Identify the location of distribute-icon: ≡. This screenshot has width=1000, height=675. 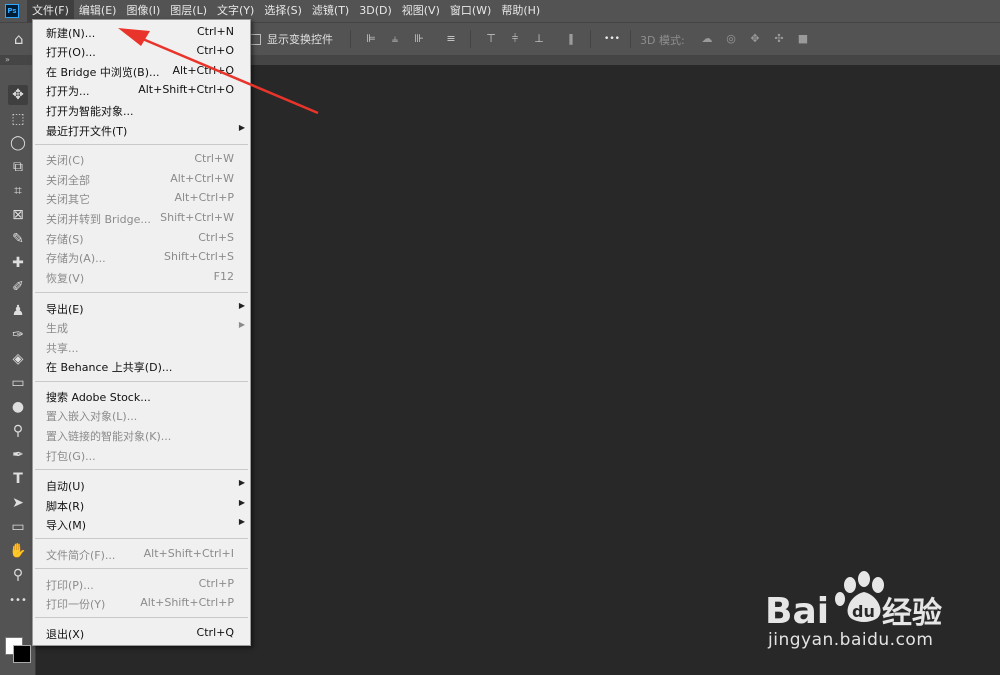
(451, 39).